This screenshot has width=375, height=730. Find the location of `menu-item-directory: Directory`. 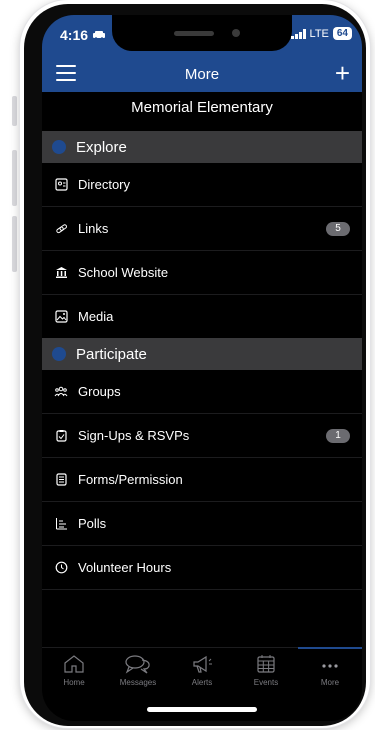

menu-item-directory: Directory is located at coordinates (202, 185).